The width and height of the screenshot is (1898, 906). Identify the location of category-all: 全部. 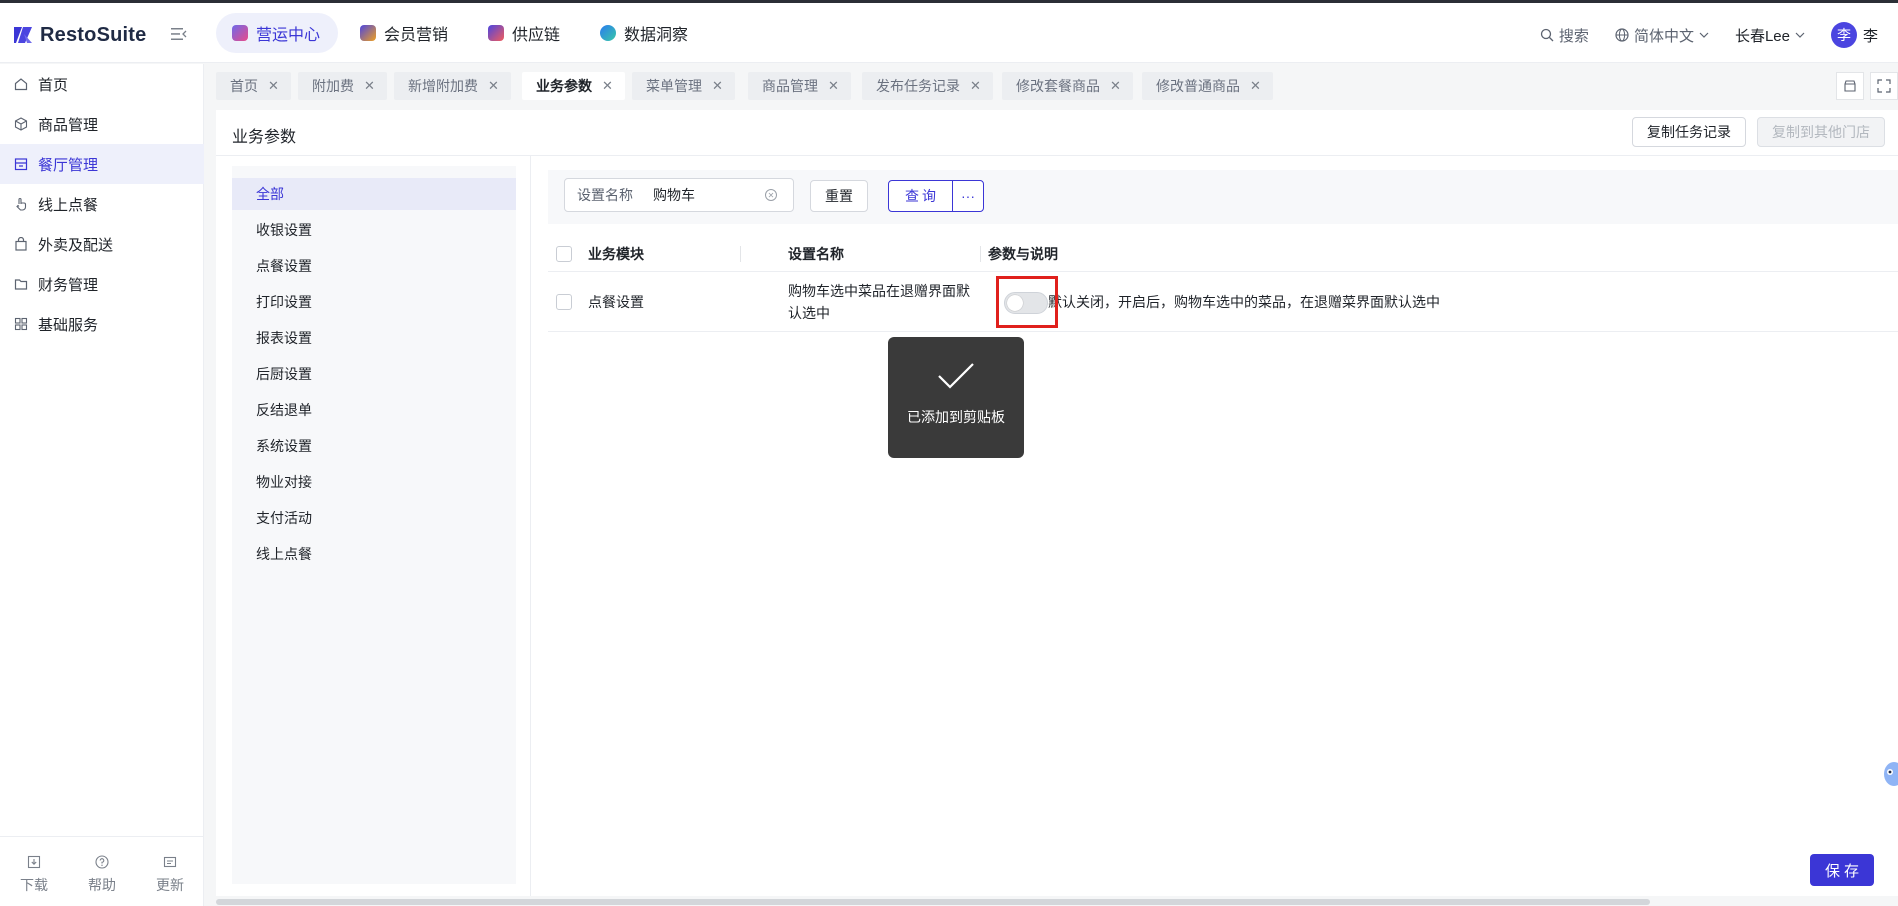
(374, 194).